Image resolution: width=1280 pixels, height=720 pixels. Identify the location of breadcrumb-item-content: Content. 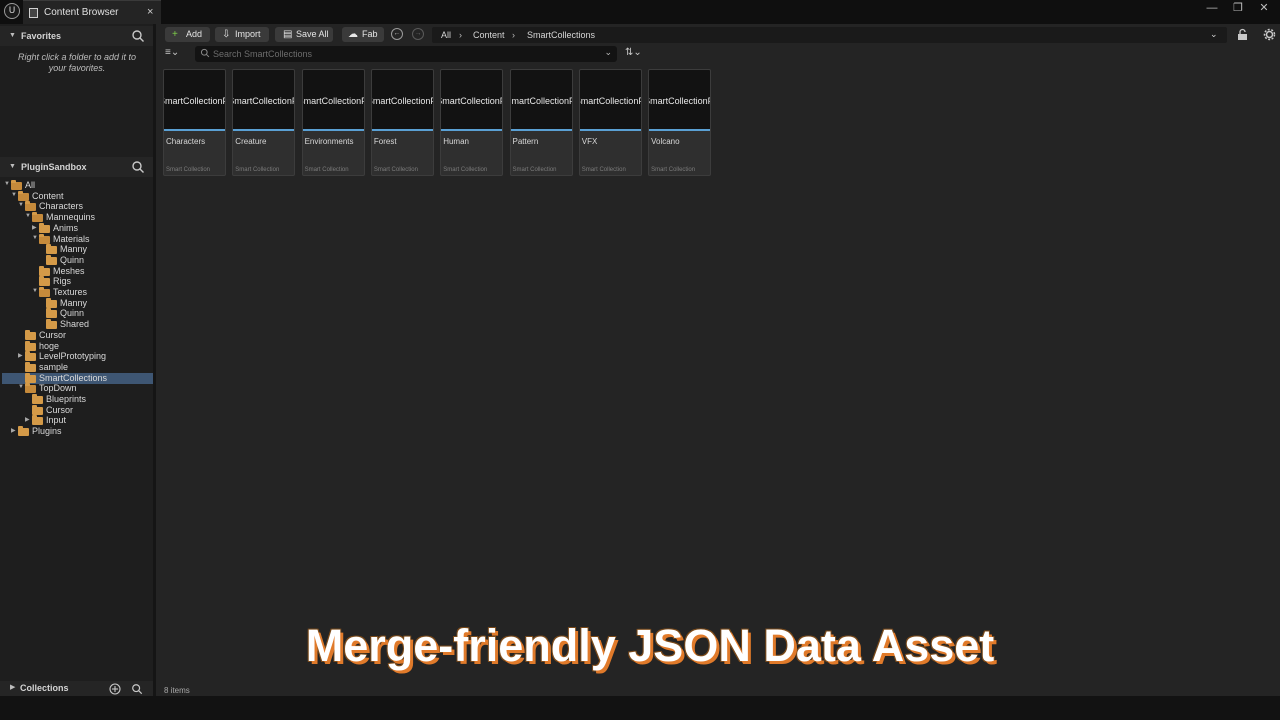
(489, 35).